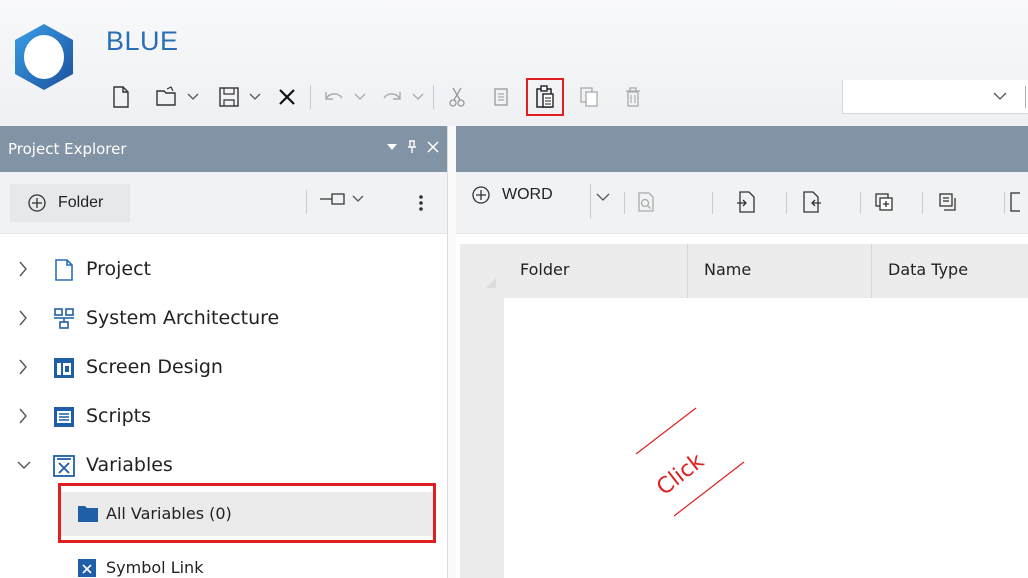 The width and height of the screenshot is (1028, 578). I want to click on copy-row-icon, so click(948, 202).